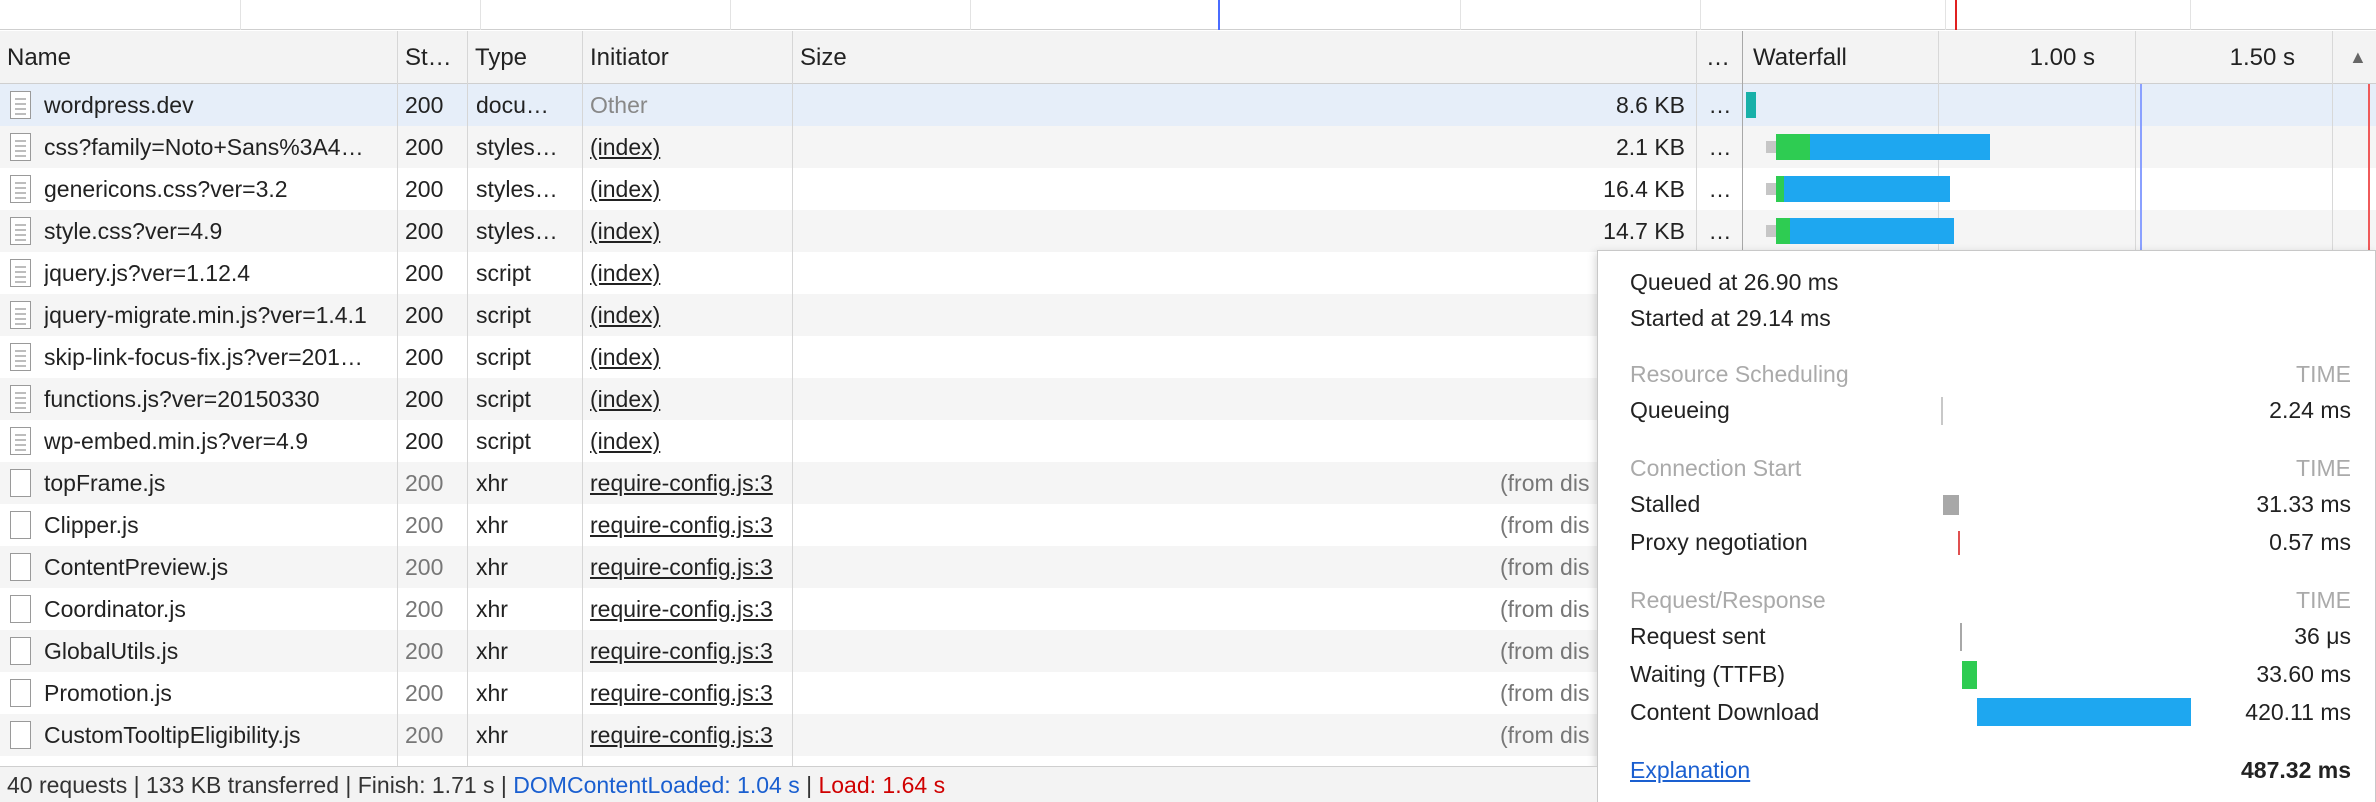 The height and width of the screenshot is (802, 2376). What do you see at coordinates (2084, 712) in the screenshot?
I see `timing-bar-content-download` at bounding box center [2084, 712].